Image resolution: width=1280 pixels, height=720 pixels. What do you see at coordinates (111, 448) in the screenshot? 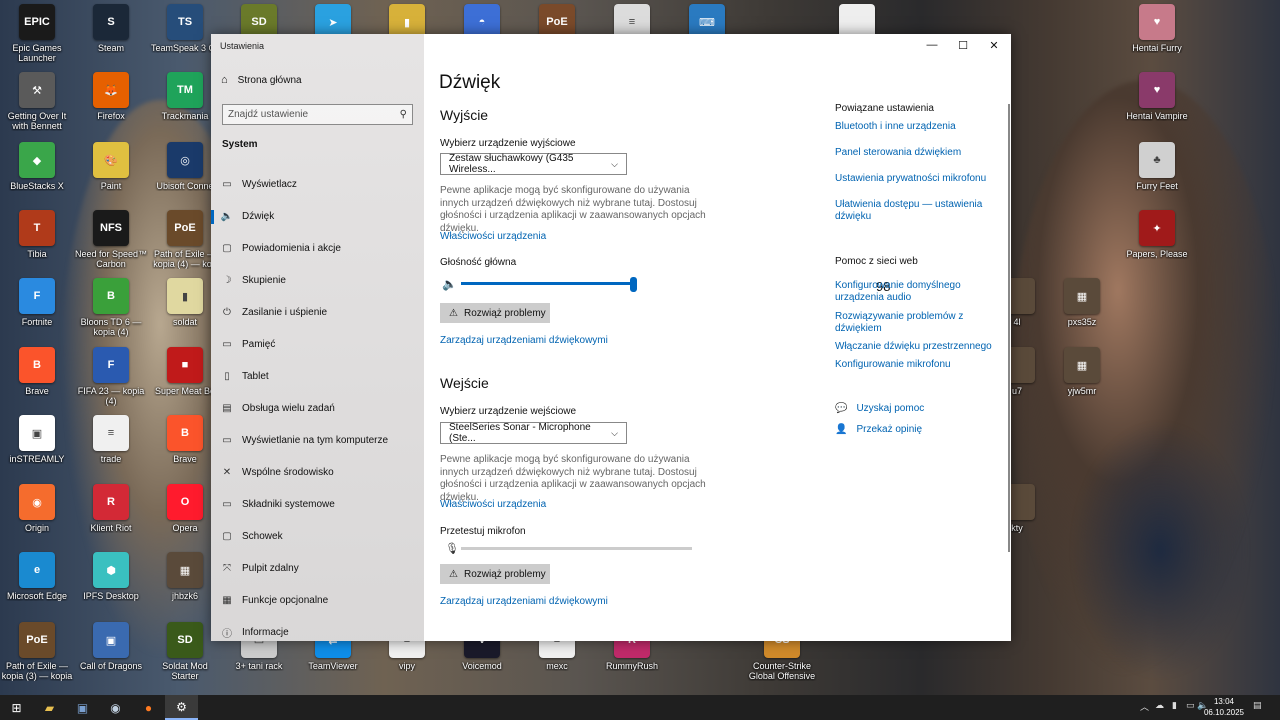
I see `desktop-icon: ≡ trade` at bounding box center [111, 448].